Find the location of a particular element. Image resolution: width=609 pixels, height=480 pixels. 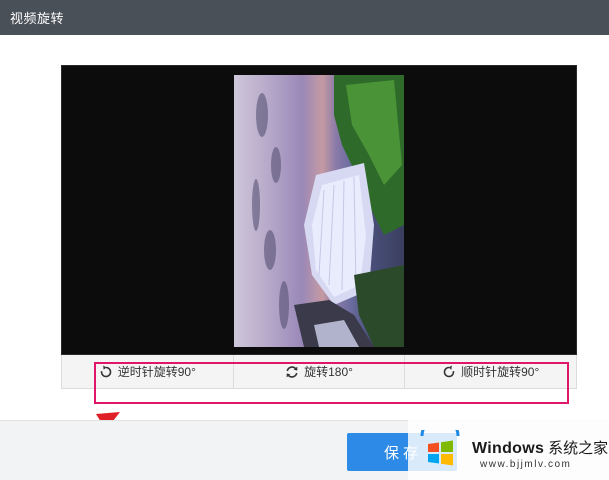

rotate-cw-icon is located at coordinates (449, 371).